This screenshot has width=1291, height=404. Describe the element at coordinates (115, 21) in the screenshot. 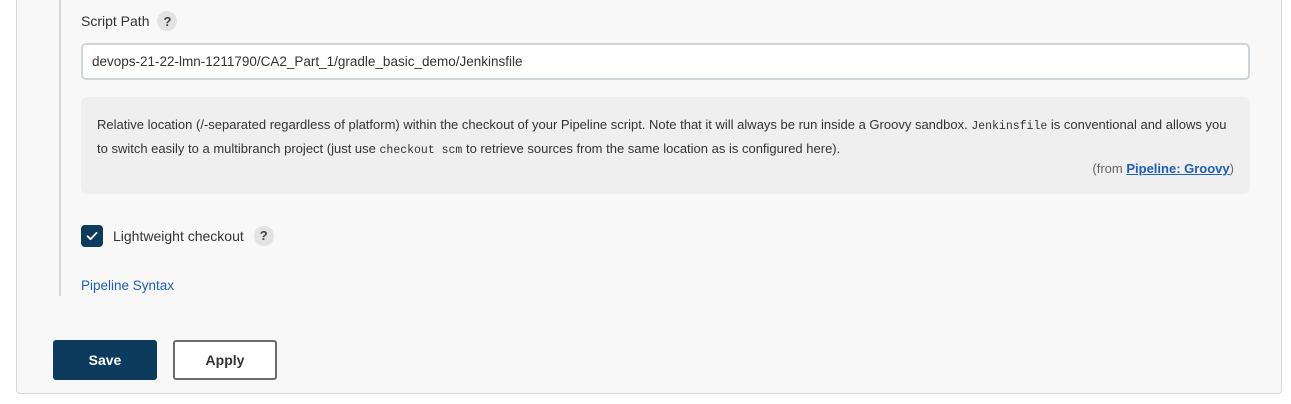

I see `script-path-label: Script Path` at that location.